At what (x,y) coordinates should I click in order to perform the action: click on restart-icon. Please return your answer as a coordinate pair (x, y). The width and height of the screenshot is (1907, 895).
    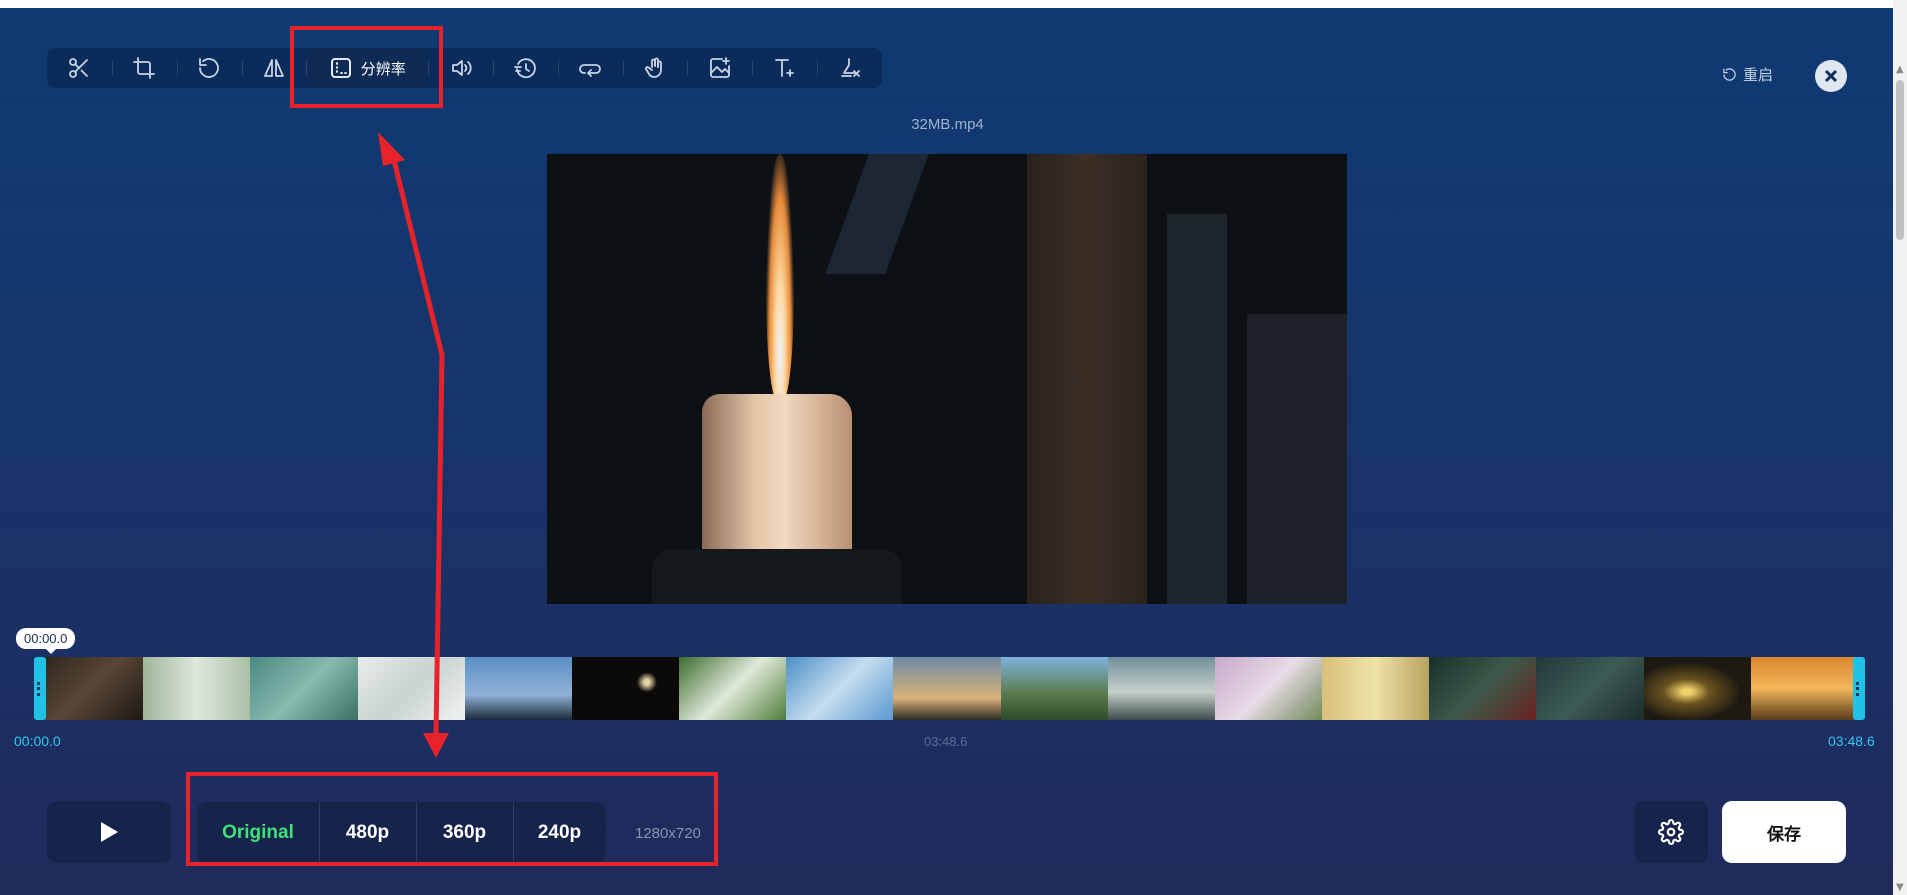
    Looking at the image, I should click on (1729, 74).